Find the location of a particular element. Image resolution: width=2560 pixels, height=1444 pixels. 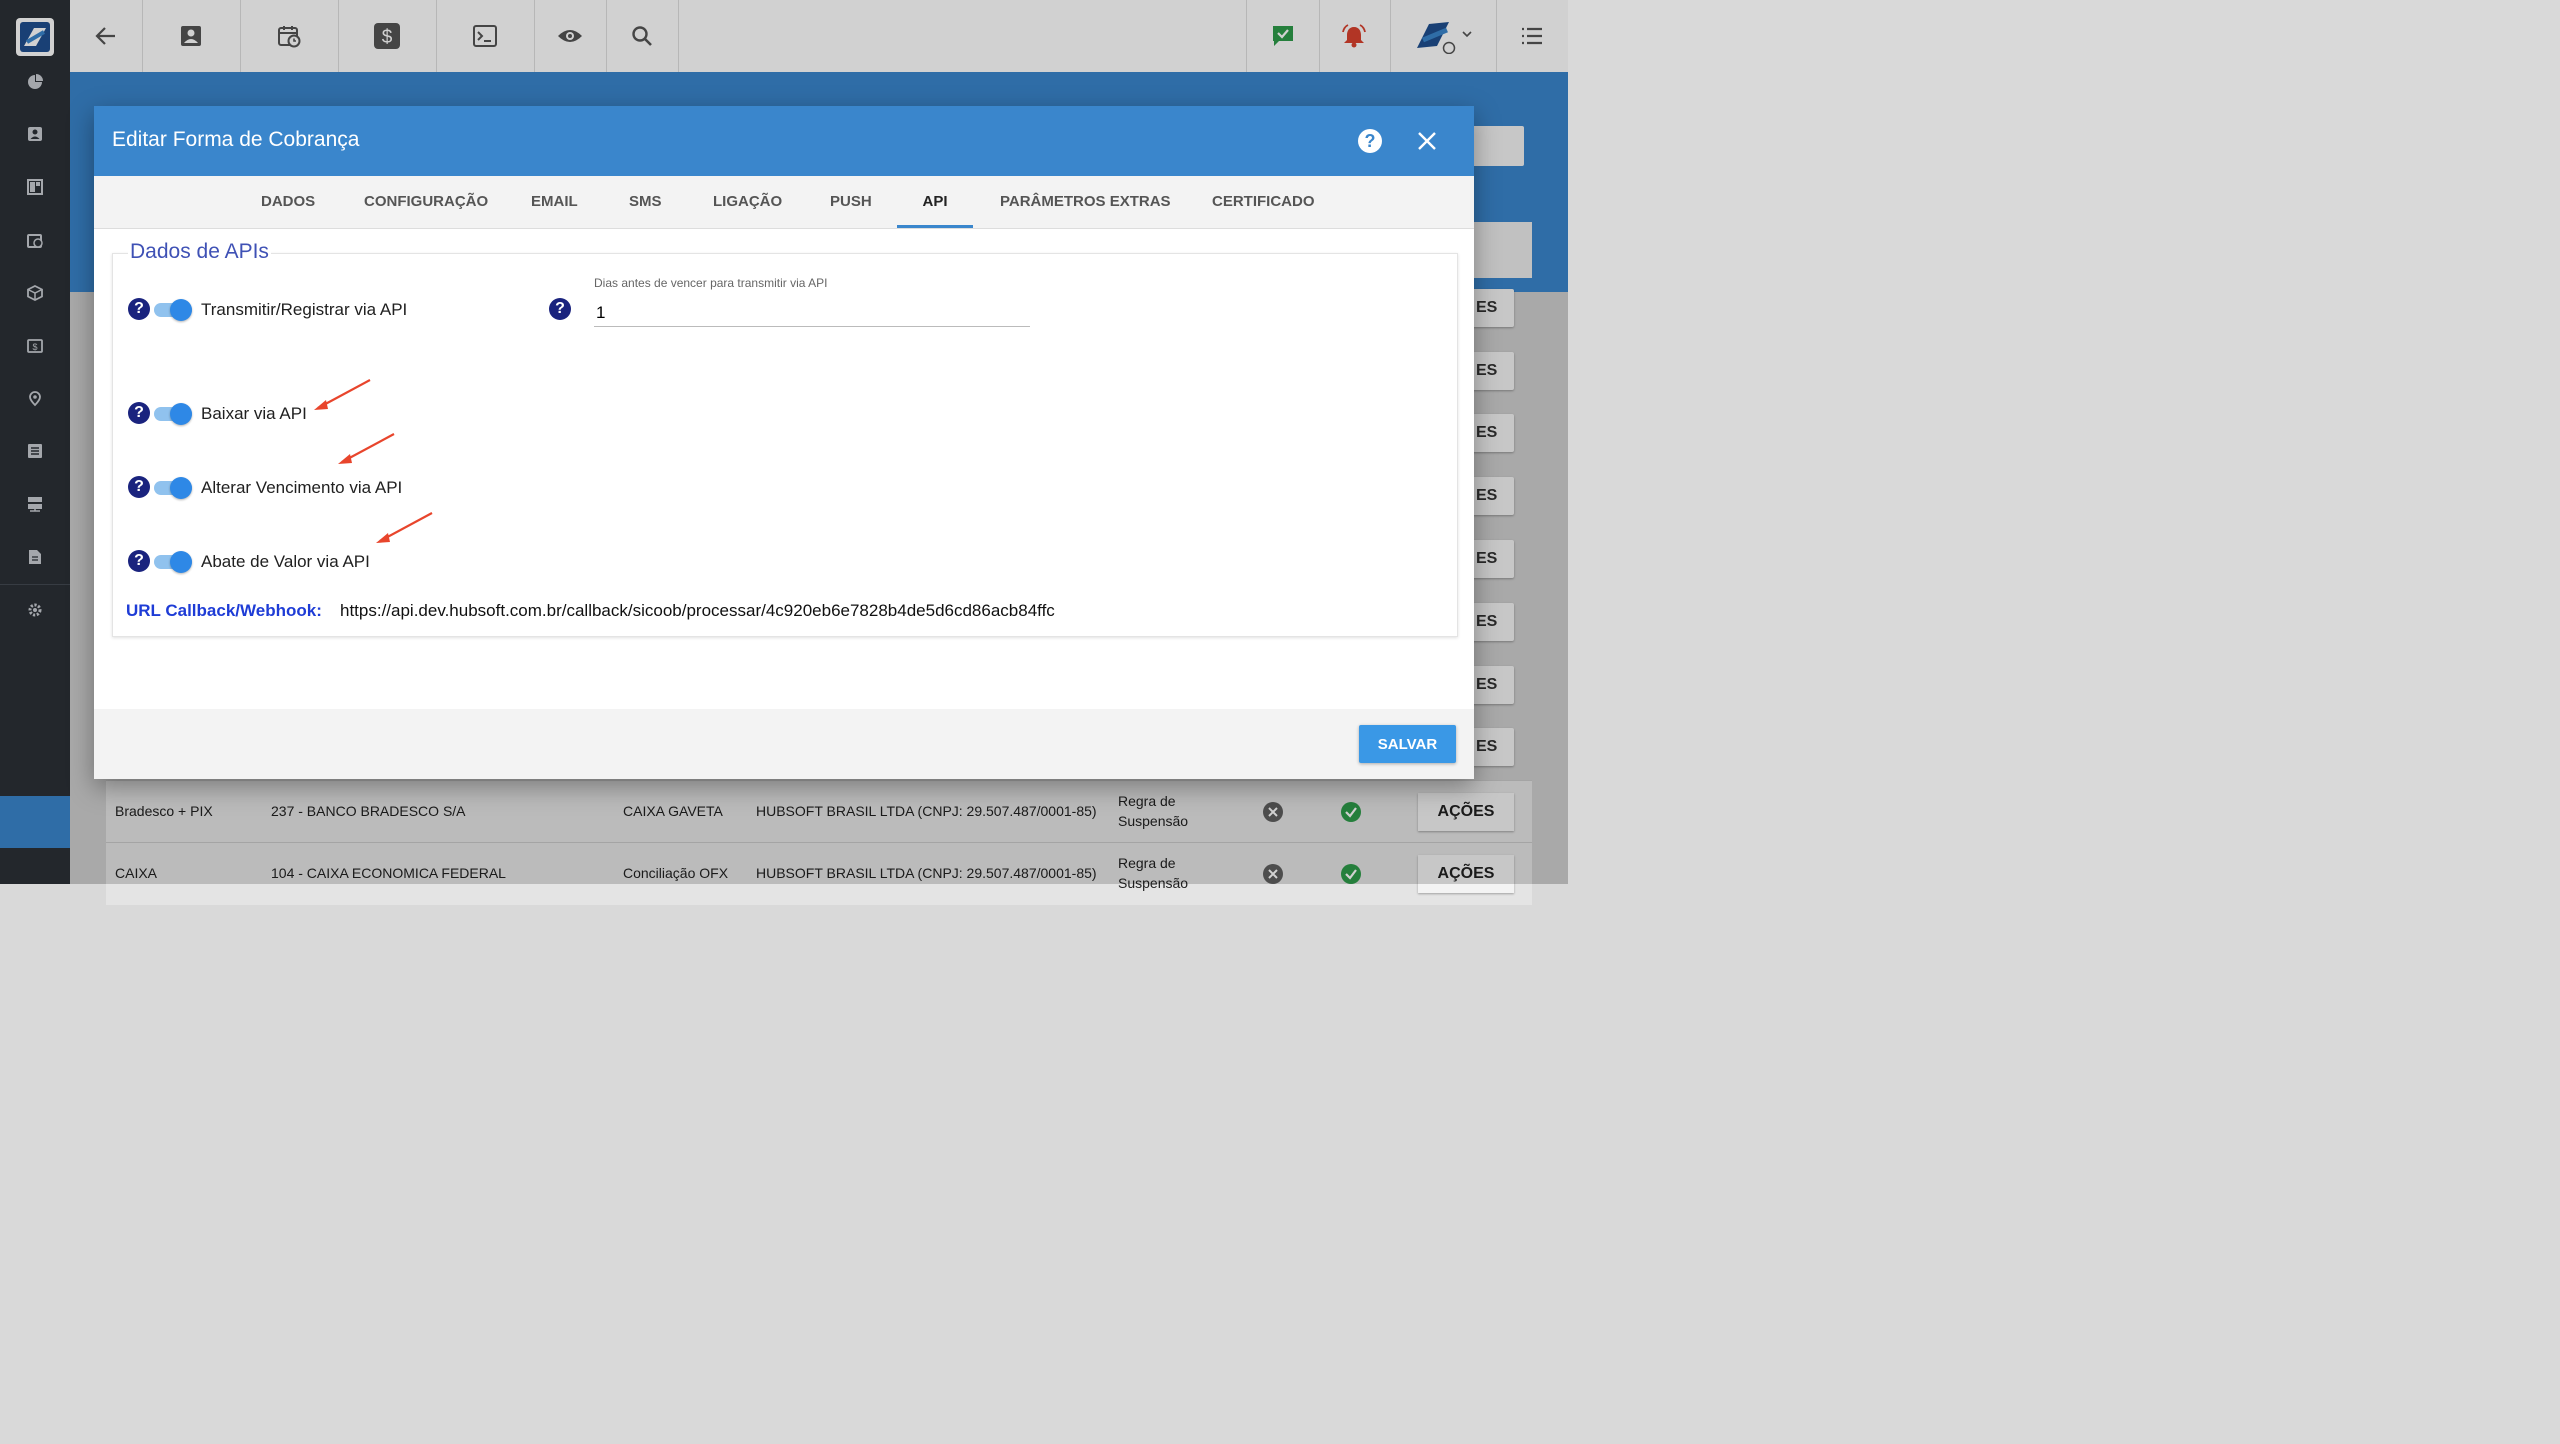

tab-email: EMAIL is located at coordinates (554, 202).